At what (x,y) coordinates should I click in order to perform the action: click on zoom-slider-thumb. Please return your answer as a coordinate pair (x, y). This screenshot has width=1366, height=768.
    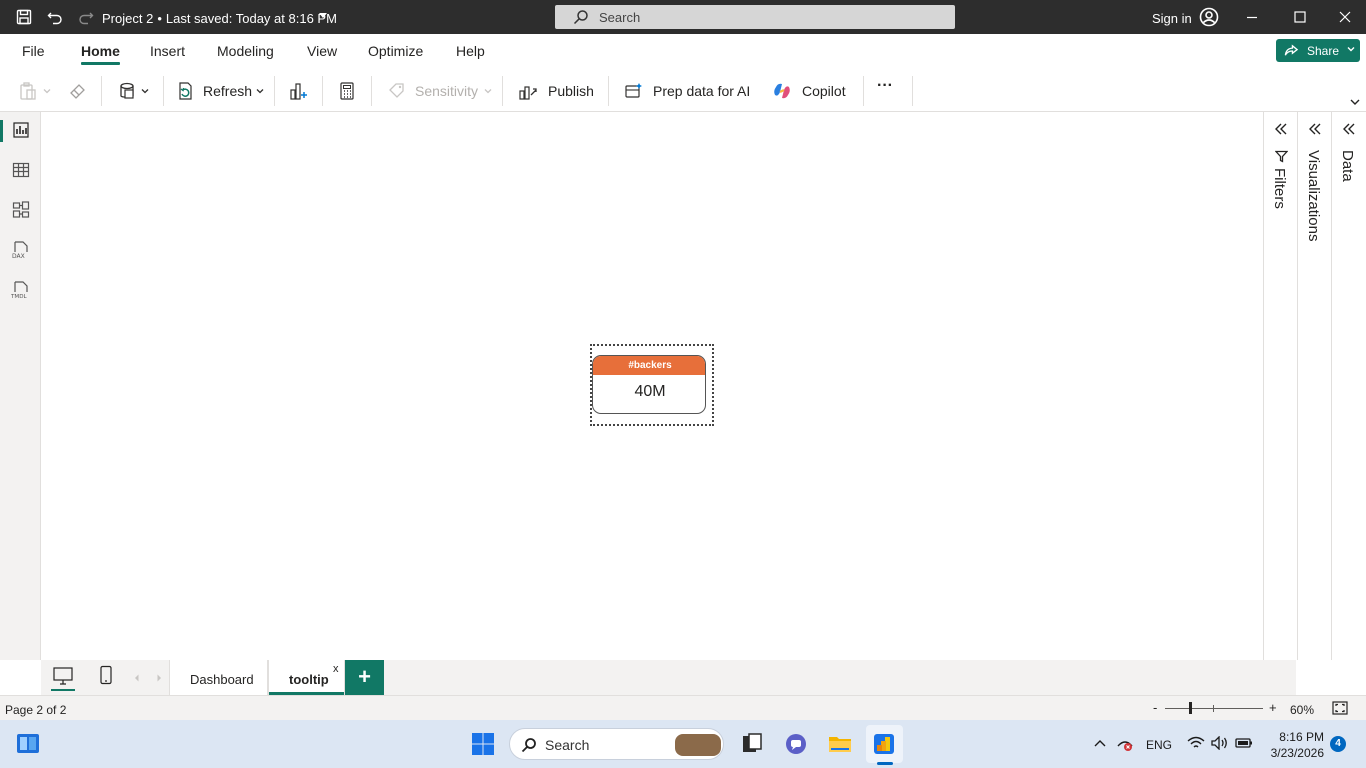
    Looking at the image, I should click on (1190, 708).